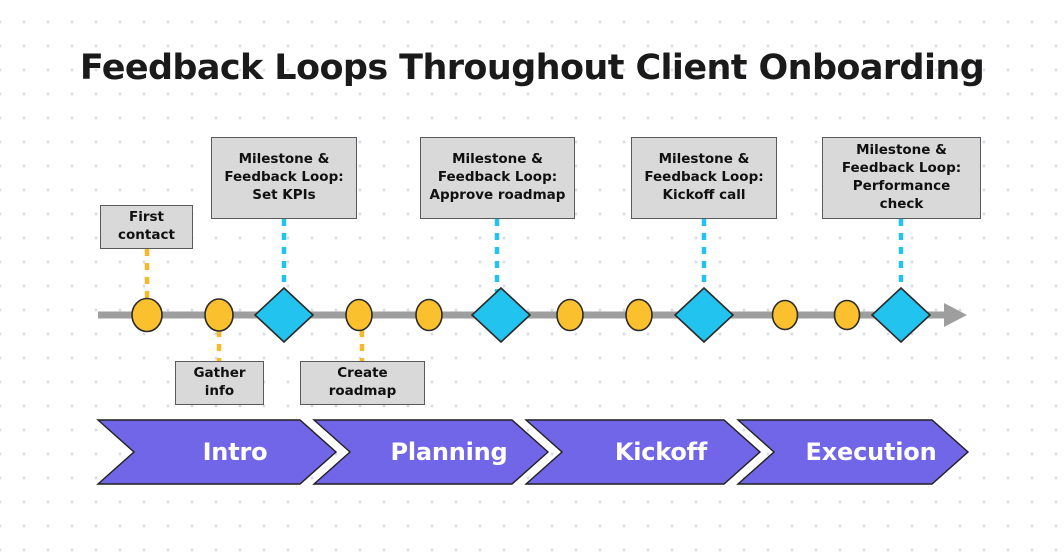  Describe the element at coordinates (704, 194) in the screenshot. I see `milestone-label-line3: Kickoff call` at that location.